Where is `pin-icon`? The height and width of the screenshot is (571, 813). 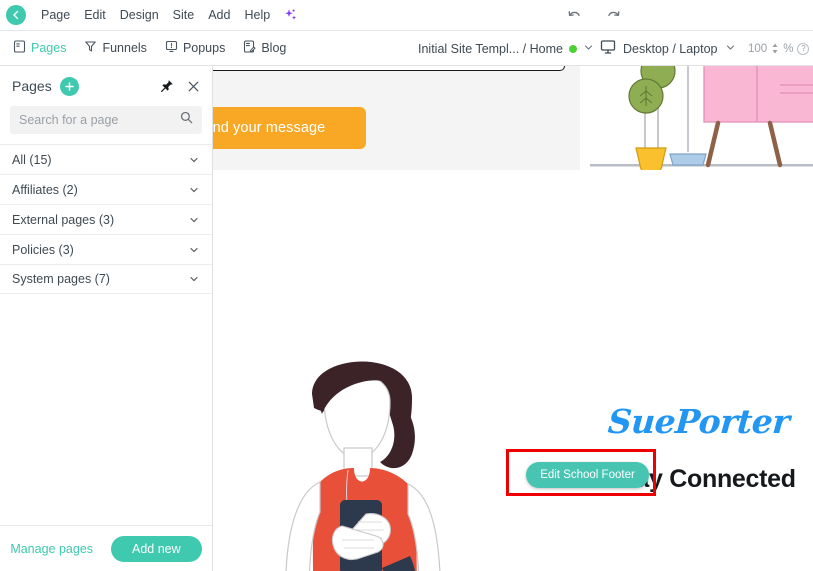 pin-icon is located at coordinates (167, 86).